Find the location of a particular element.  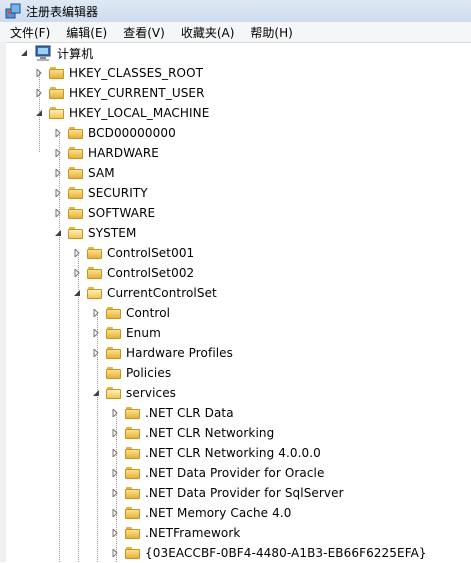

tree-label: Policies is located at coordinates (149, 373).